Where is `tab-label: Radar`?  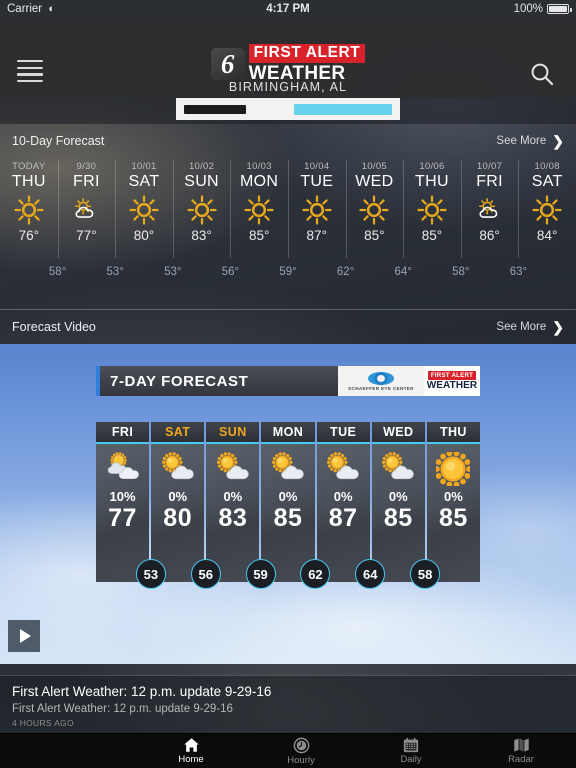 tab-label: Radar is located at coordinates (521, 759).